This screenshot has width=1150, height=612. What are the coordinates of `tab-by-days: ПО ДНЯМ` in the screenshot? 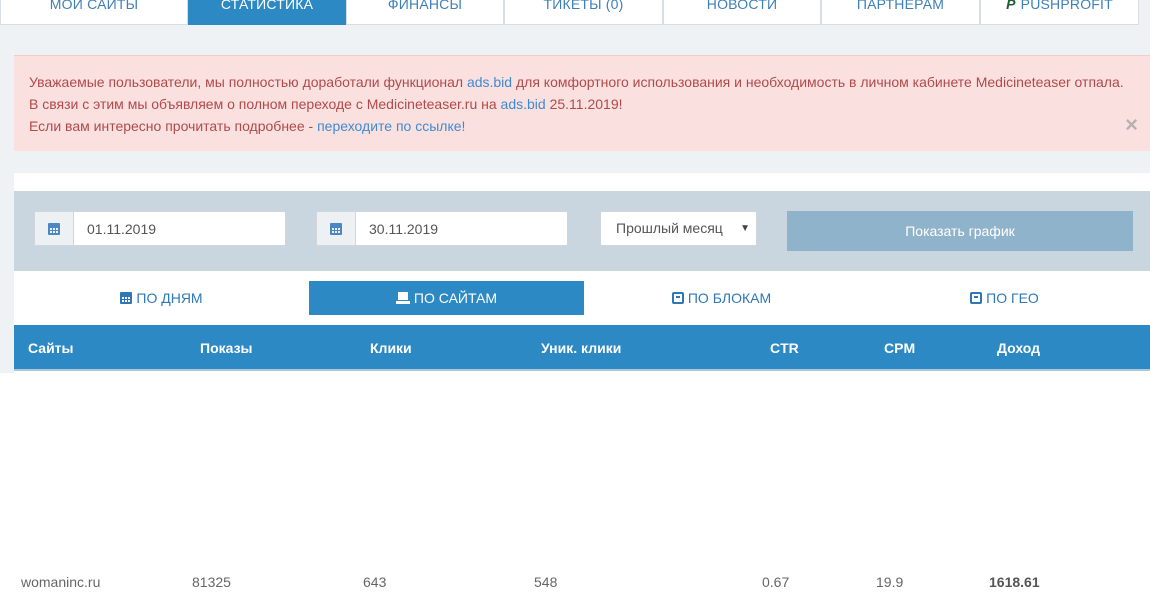 It's located at (161, 298).